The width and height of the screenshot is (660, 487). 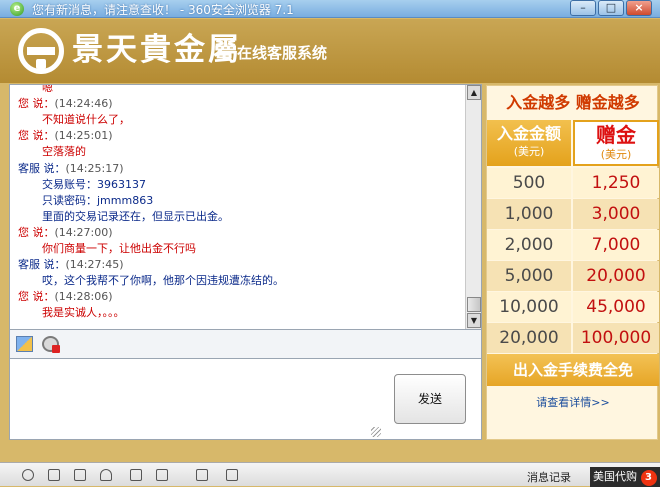 What do you see at coordinates (616, 245) in the screenshot?
I see `bonus-amount: 7,000` at bounding box center [616, 245].